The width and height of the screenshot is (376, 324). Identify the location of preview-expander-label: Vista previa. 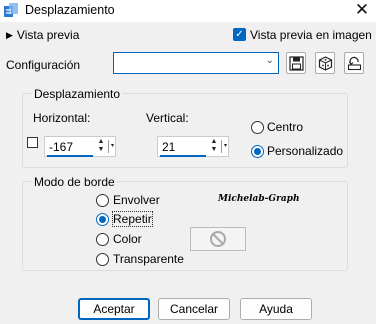
(48, 35).